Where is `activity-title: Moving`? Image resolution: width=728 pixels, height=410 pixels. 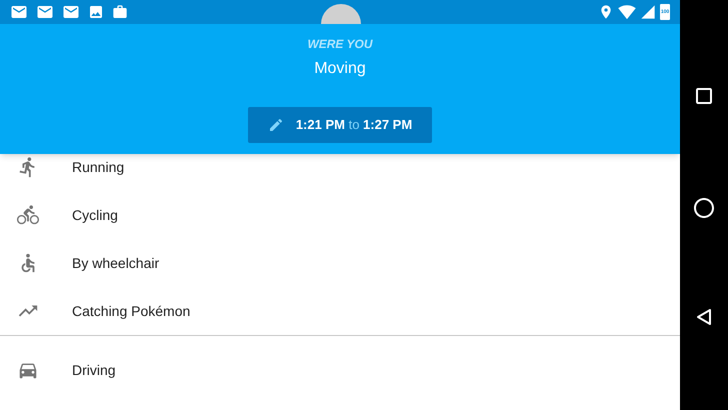
activity-title: Moving is located at coordinates (340, 69).